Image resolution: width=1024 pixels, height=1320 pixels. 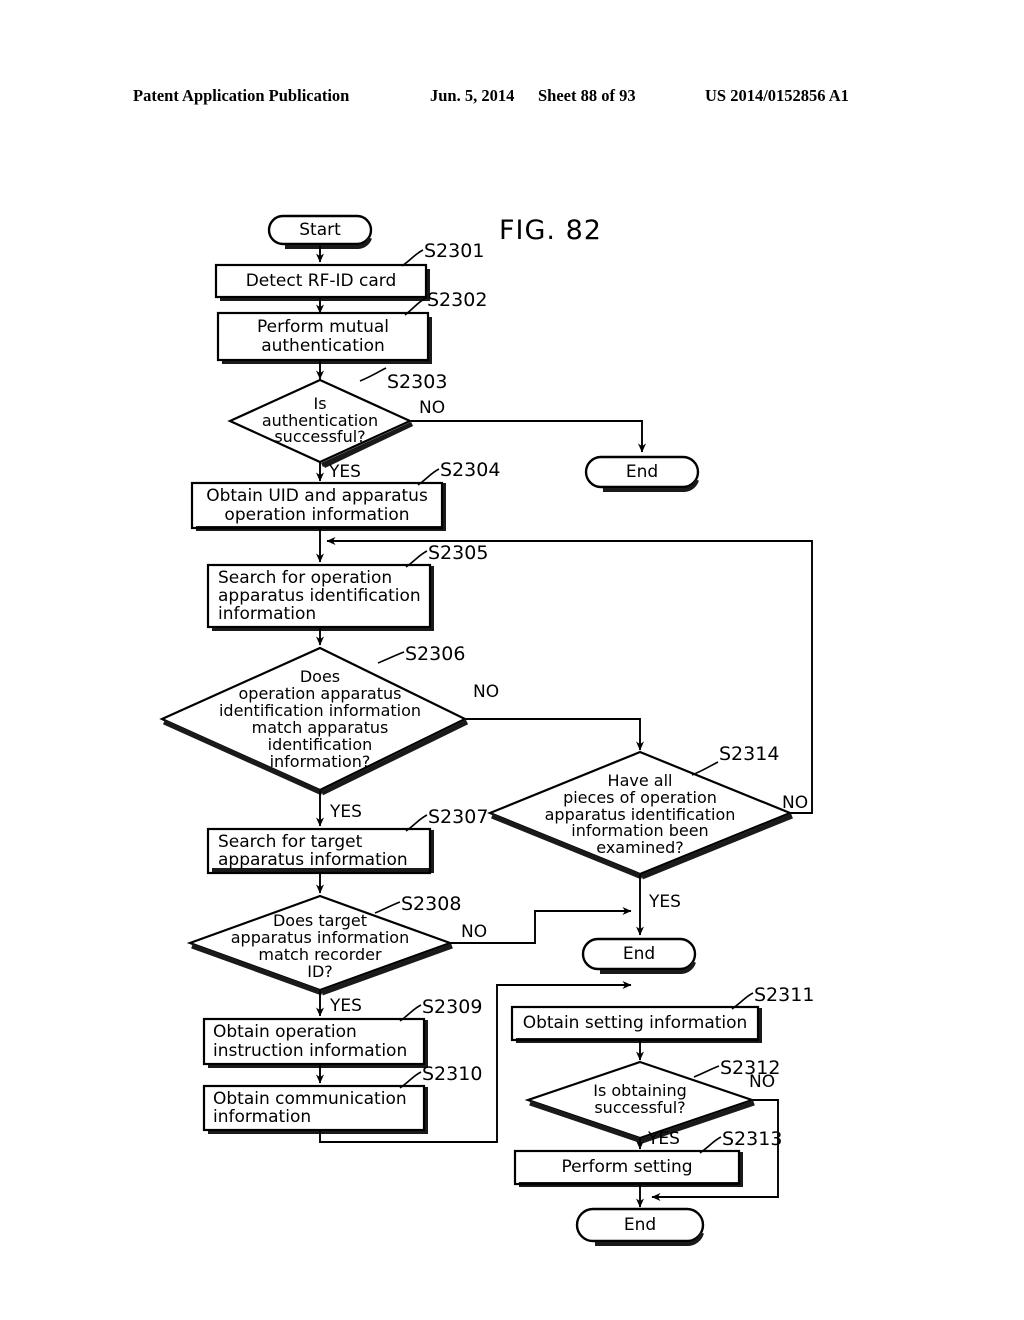 I want to click on step-tag-s2304: S2304, so click(x=470, y=470).